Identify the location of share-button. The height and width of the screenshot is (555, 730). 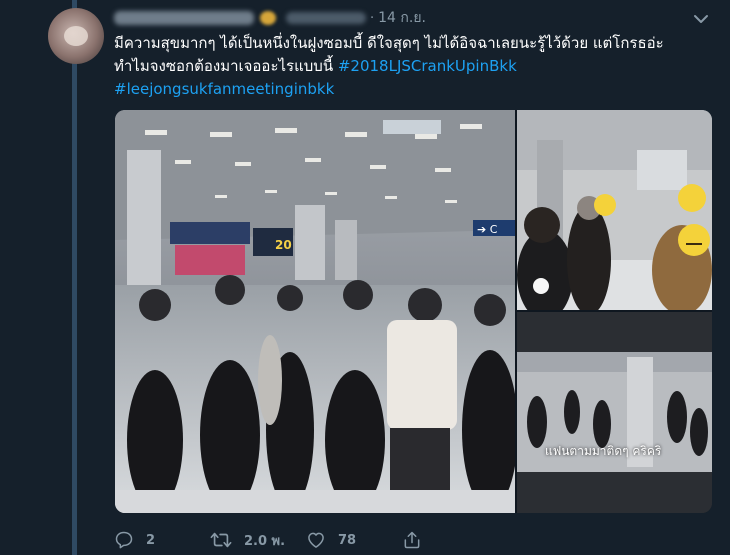
(412, 540).